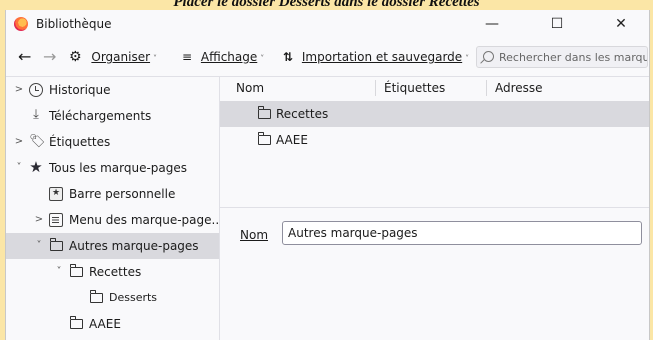 This screenshot has width=653, height=340. I want to click on column-header-name: Nom, so click(250, 88).